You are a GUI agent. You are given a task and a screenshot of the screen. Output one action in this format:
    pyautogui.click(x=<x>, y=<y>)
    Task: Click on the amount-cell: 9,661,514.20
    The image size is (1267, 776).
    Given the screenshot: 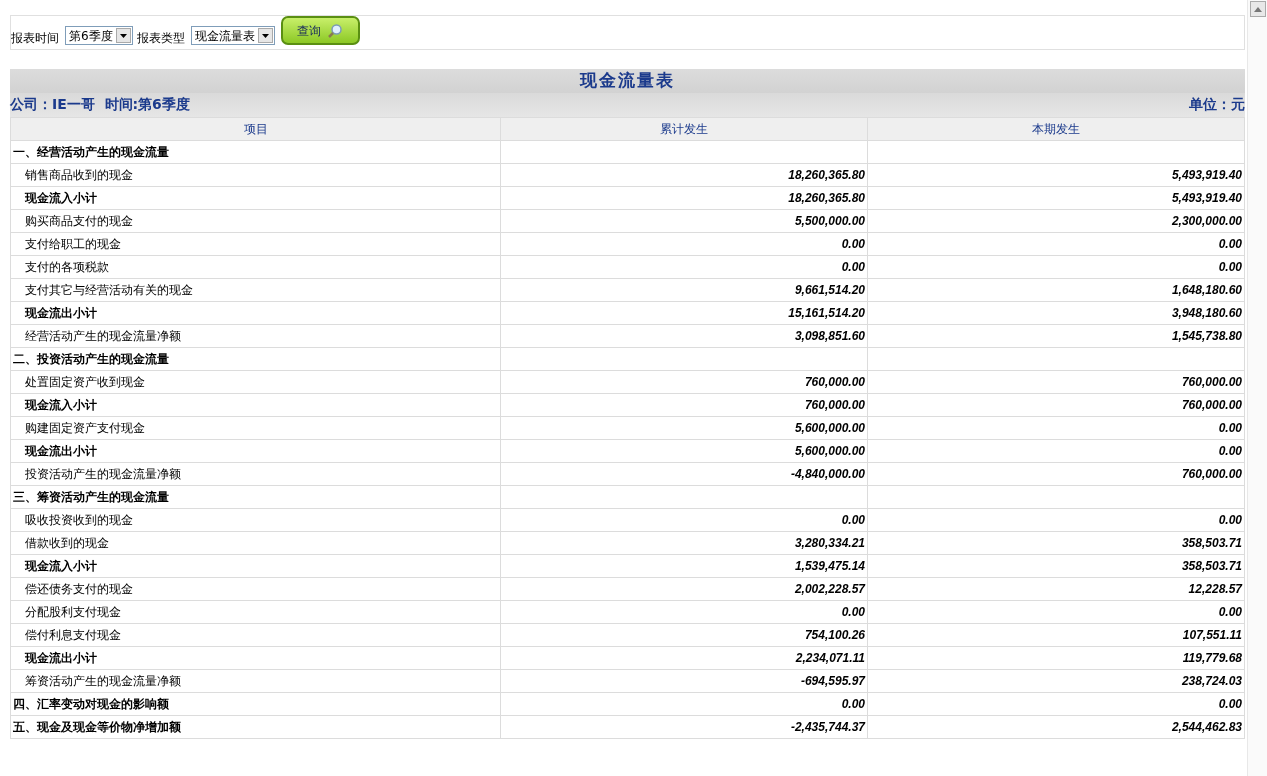 What is the action you would take?
    pyautogui.click(x=684, y=290)
    